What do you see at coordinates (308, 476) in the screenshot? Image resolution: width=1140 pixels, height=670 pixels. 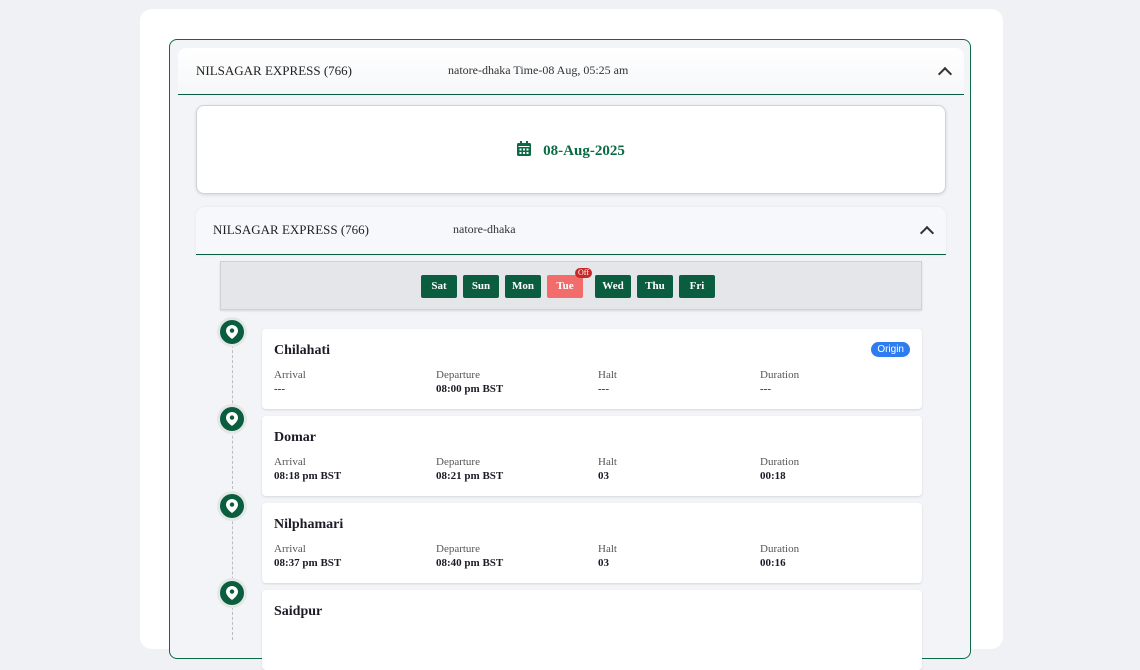 I see `arrival-value: 08:18 pm BST` at bounding box center [308, 476].